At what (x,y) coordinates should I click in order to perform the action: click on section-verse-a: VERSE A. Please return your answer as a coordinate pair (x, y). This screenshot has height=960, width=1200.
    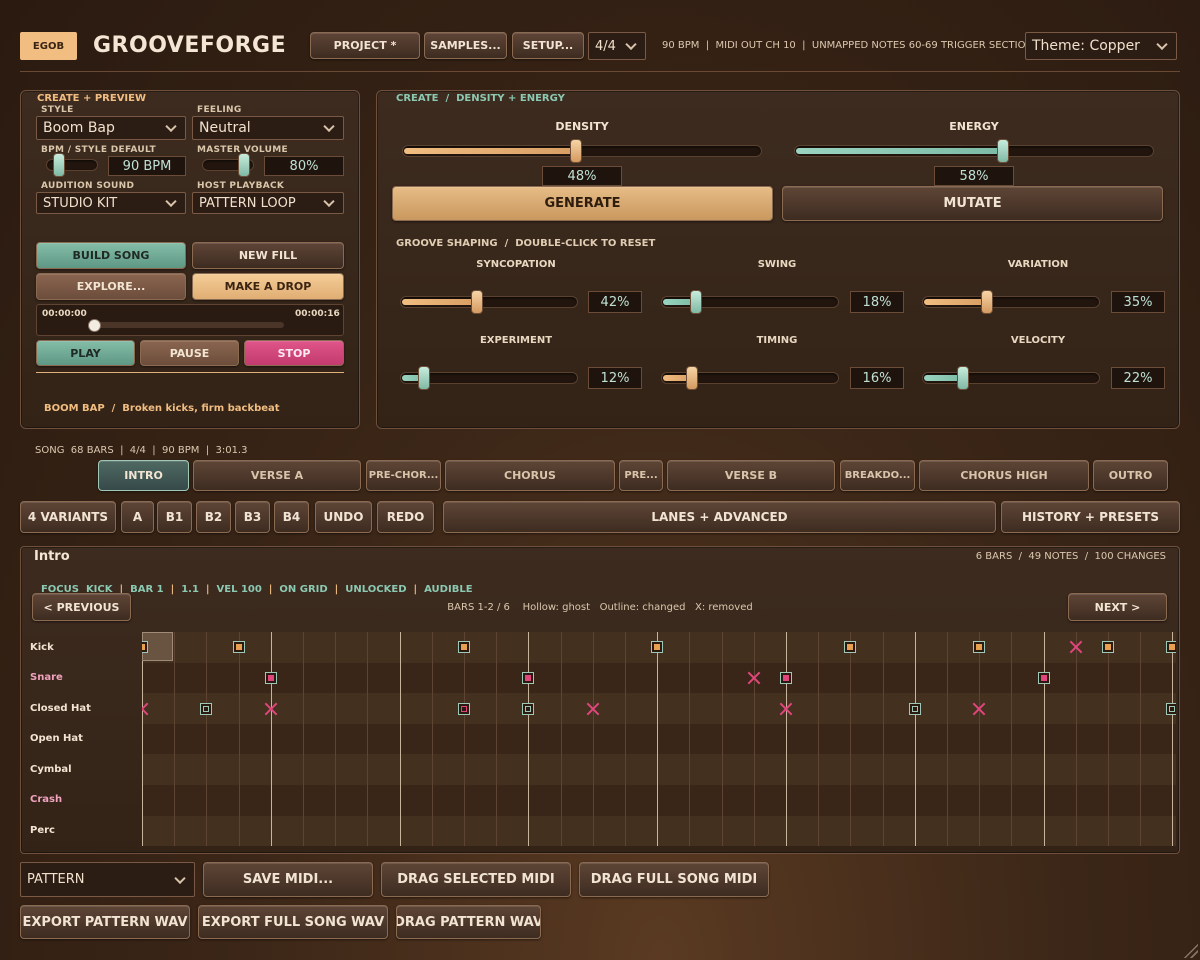
    Looking at the image, I should click on (277, 475).